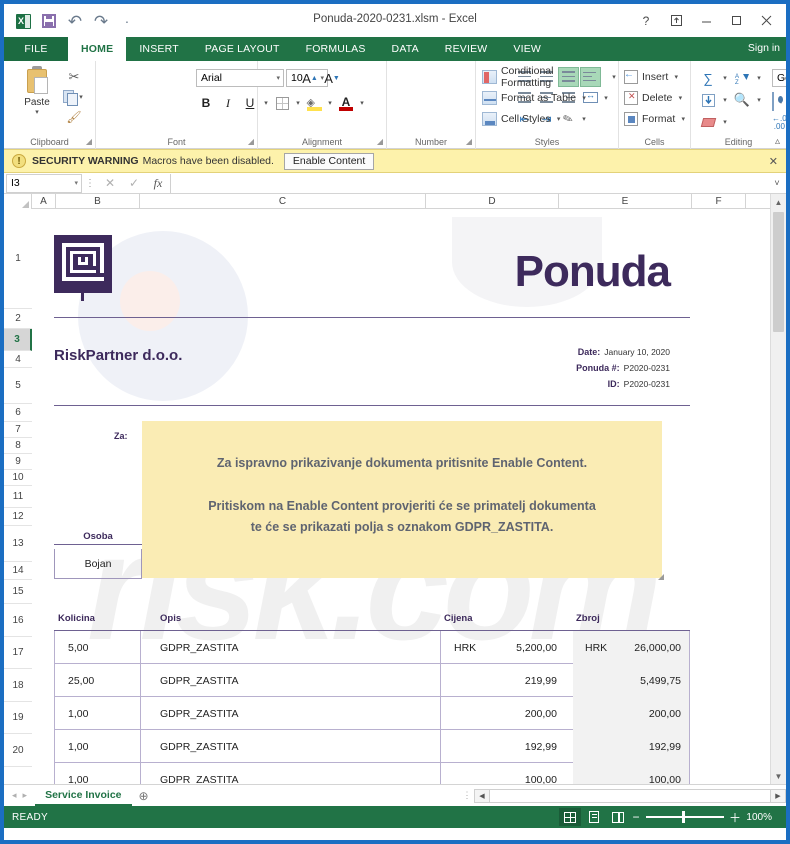 This screenshot has height=844, width=790. Describe the element at coordinates (777, 183) in the screenshot. I see `expand-formula-bar-icon: ˅` at that location.